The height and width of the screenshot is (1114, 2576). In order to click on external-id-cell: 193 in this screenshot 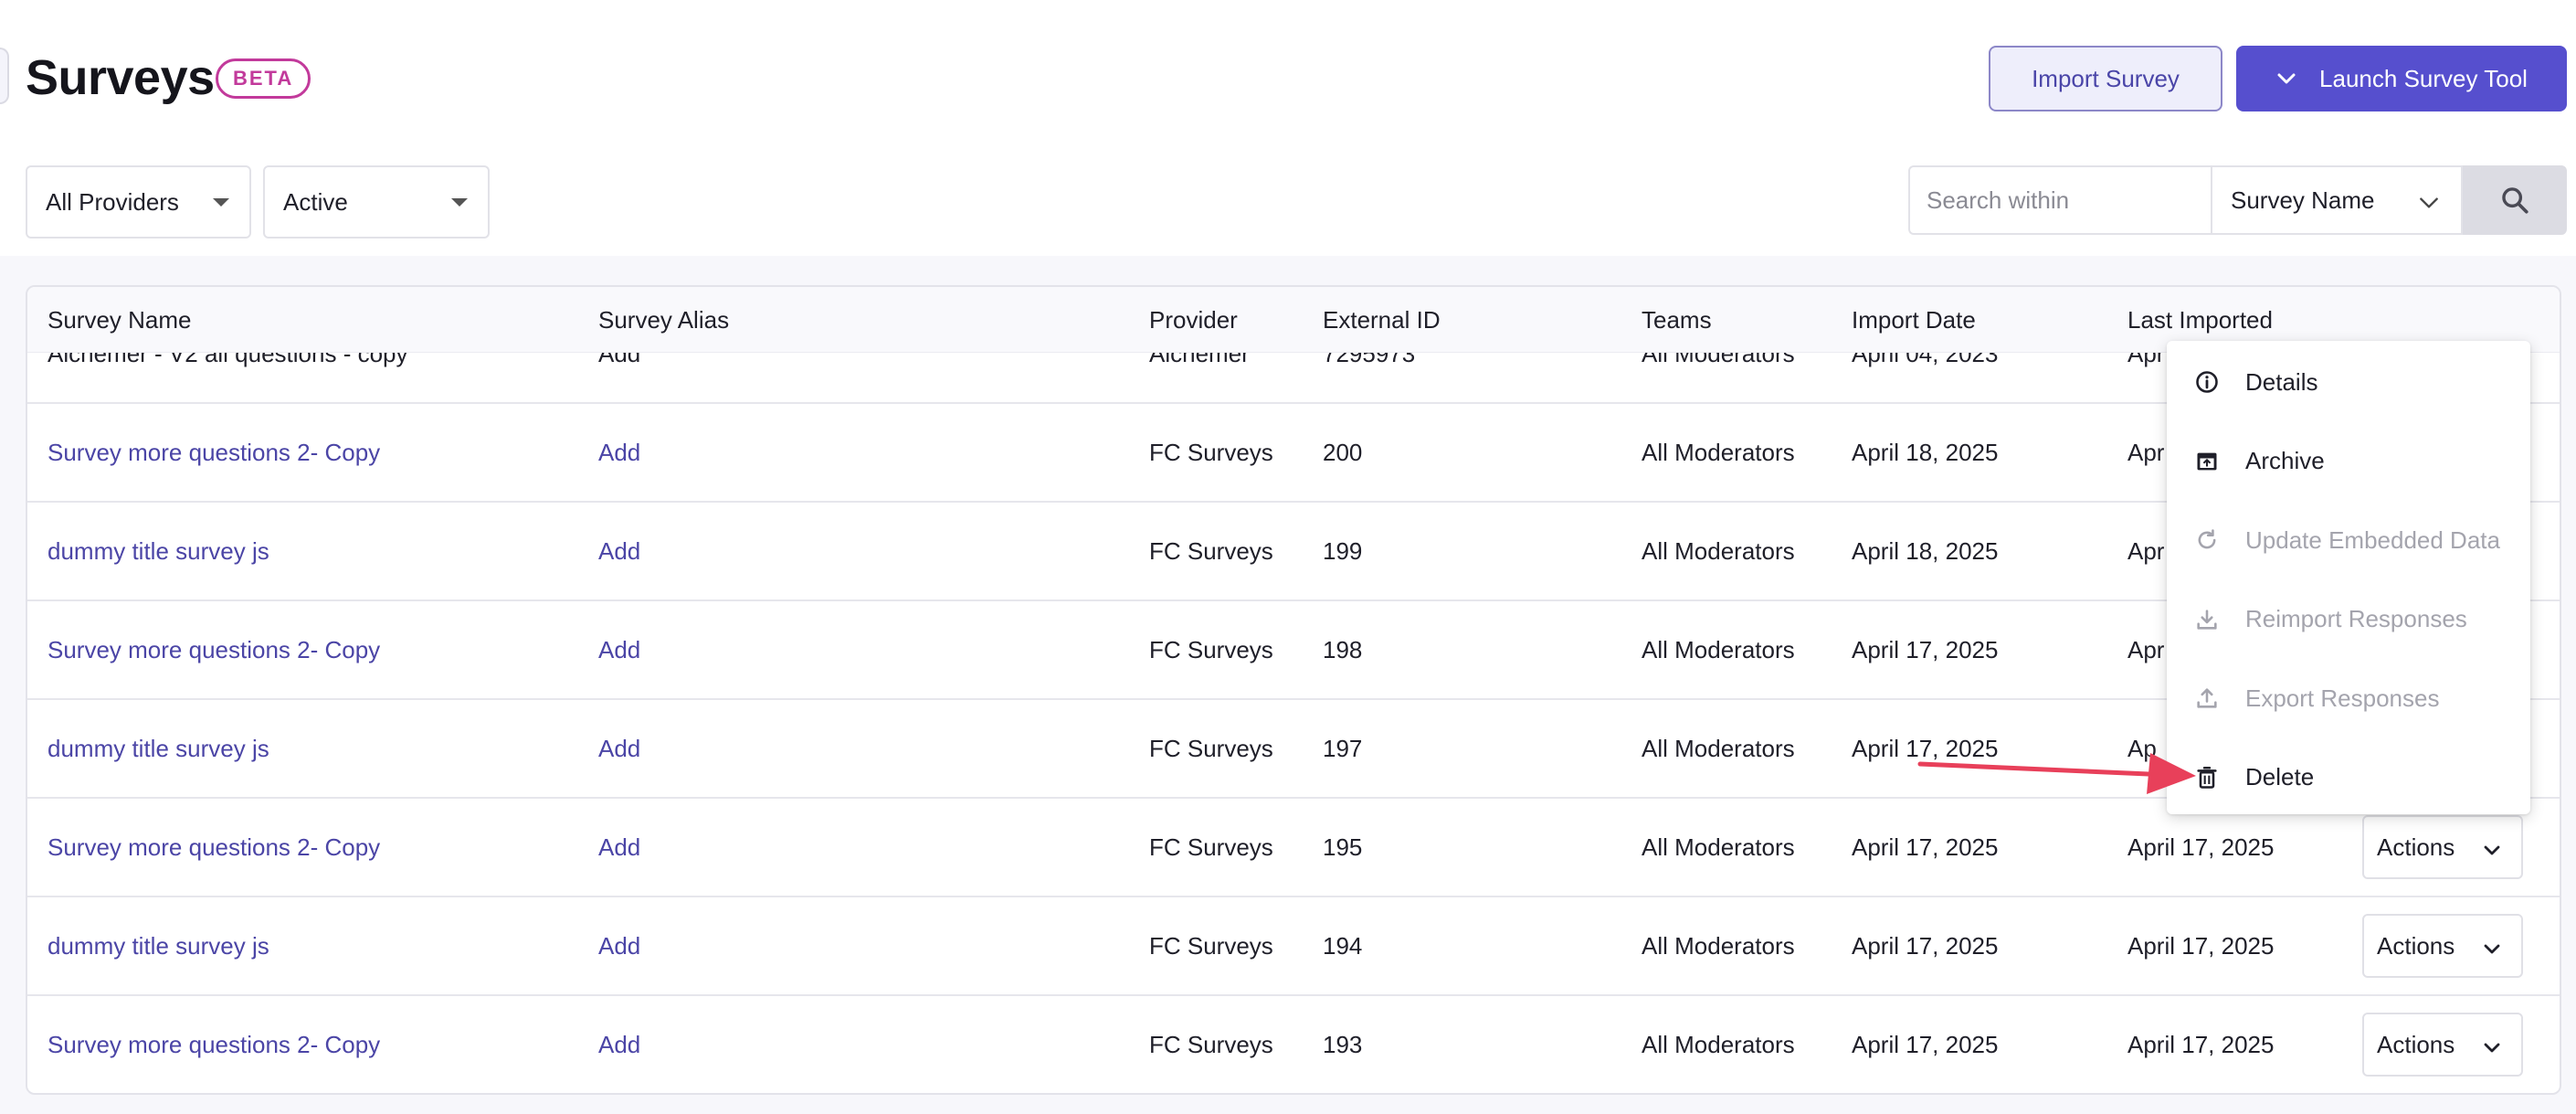, I will do `click(1343, 1044)`.